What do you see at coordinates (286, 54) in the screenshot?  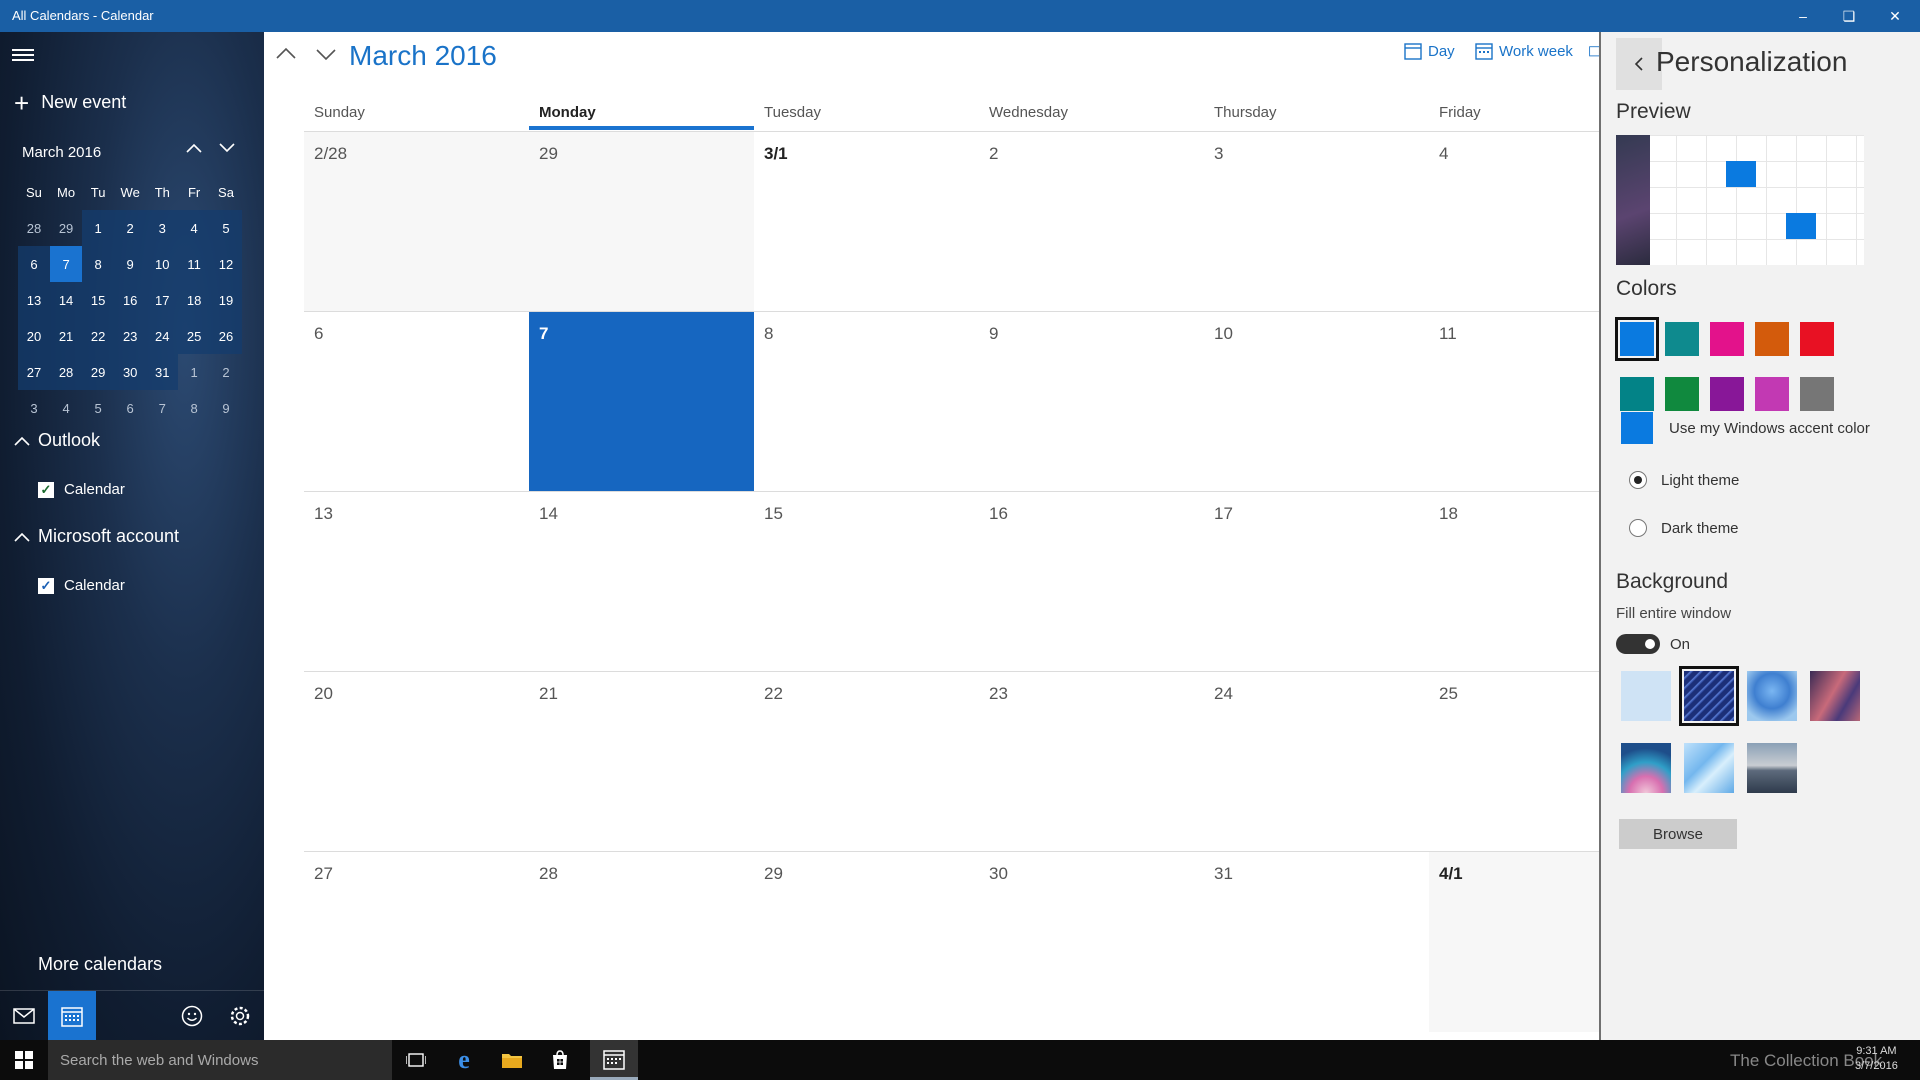 I see `previous-month-icon` at bounding box center [286, 54].